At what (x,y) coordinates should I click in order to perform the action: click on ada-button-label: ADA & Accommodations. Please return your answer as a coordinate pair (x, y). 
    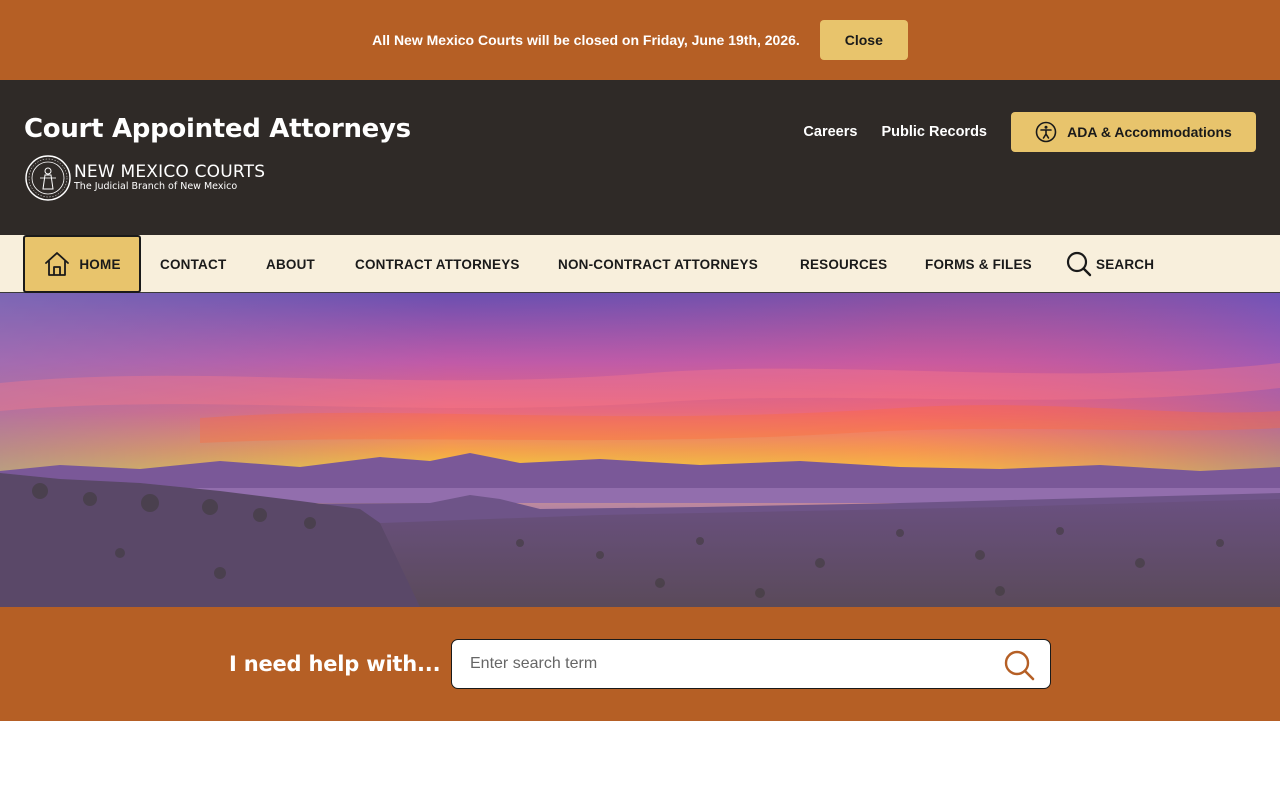
    Looking at the image, I should click on (1149, 132).